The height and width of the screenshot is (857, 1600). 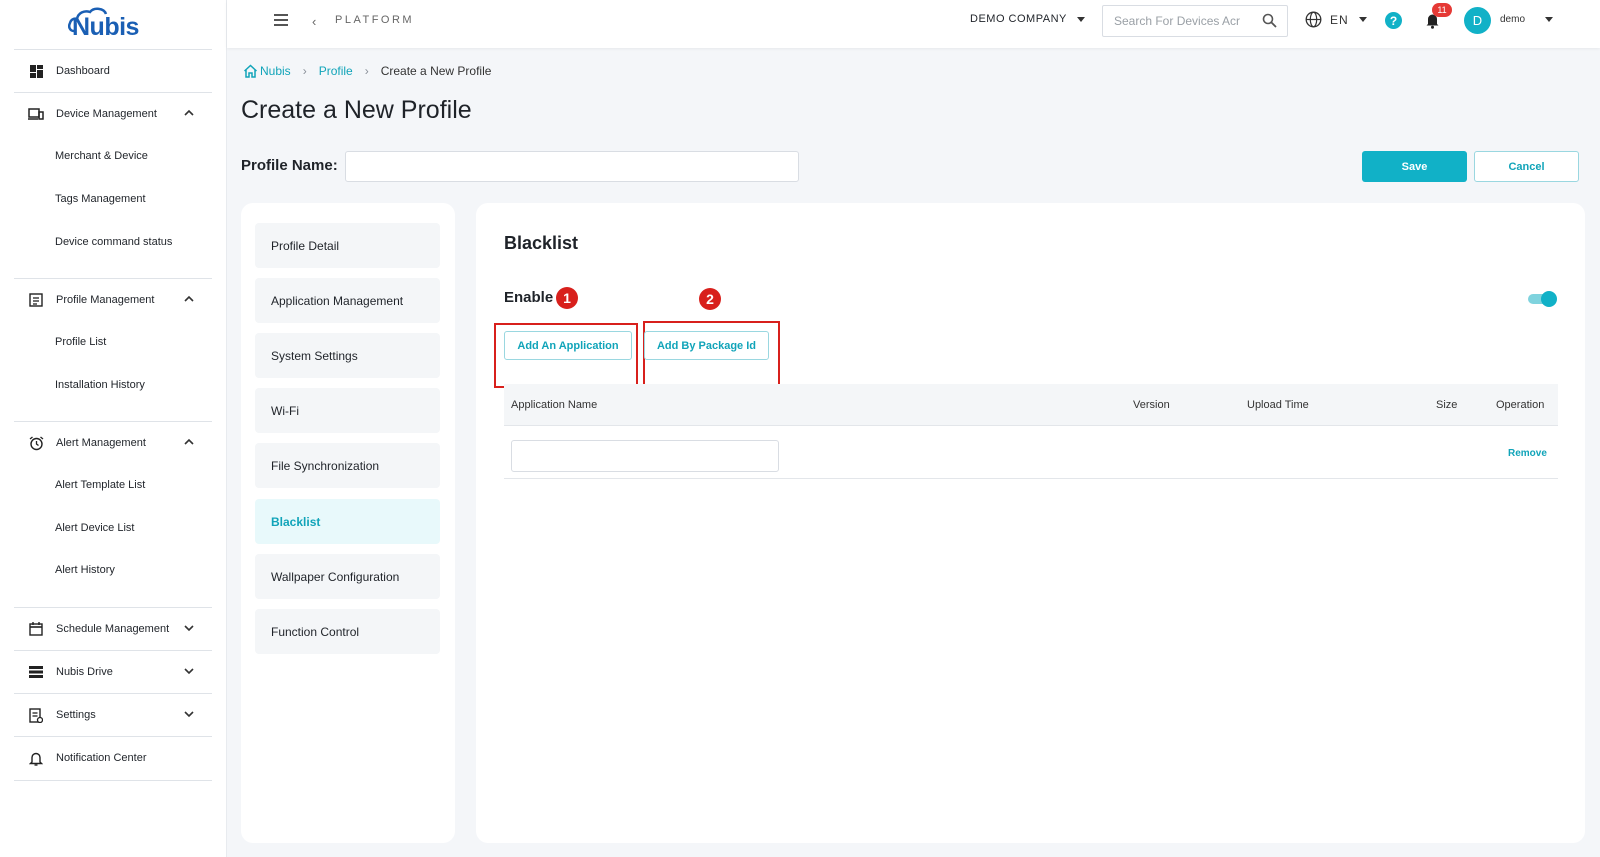 What do you see at coordinates (84, 672) in the screenshot?
I see `sidebar-item-label: Nubis Drive` at bounding box center [84, 672].